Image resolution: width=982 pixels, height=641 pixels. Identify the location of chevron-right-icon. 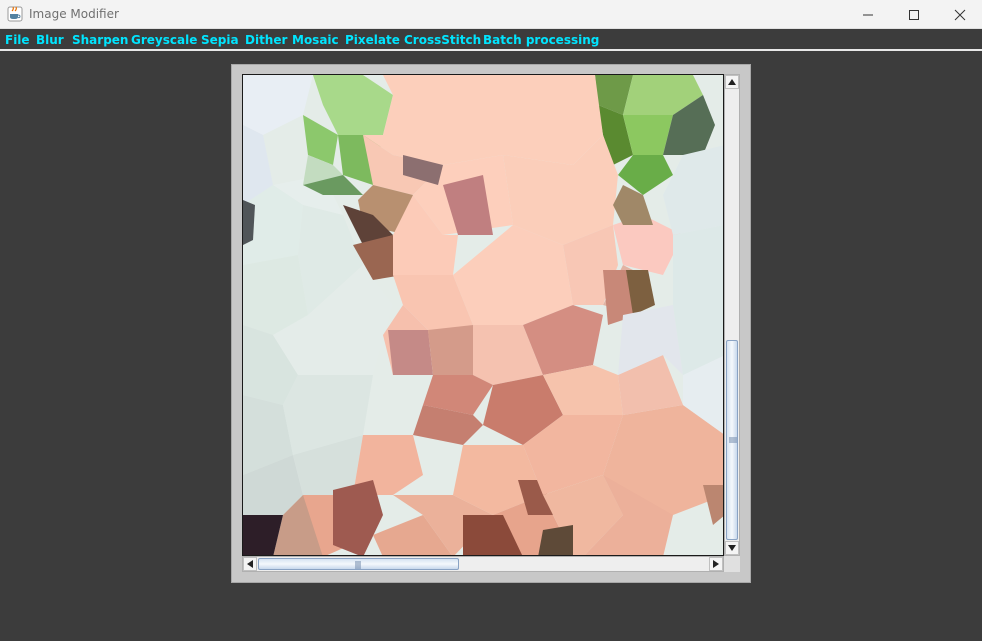
(716, 564).